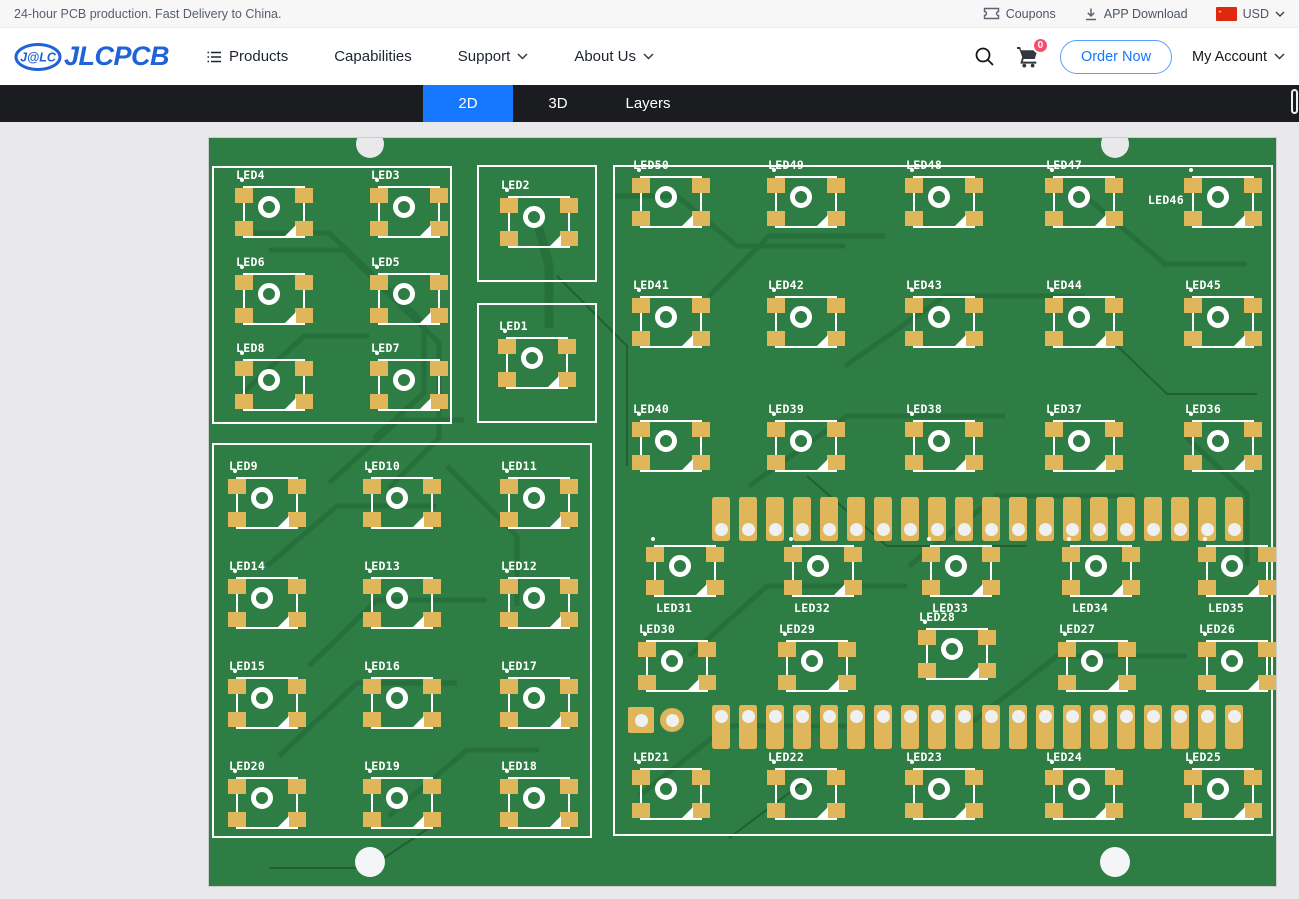 The width and height of the screenshot is (1299, 899). What do you see at coordinates (247, 56) in the screenshot?
I see `nav-products: Products` at bounding box center [247, 56].